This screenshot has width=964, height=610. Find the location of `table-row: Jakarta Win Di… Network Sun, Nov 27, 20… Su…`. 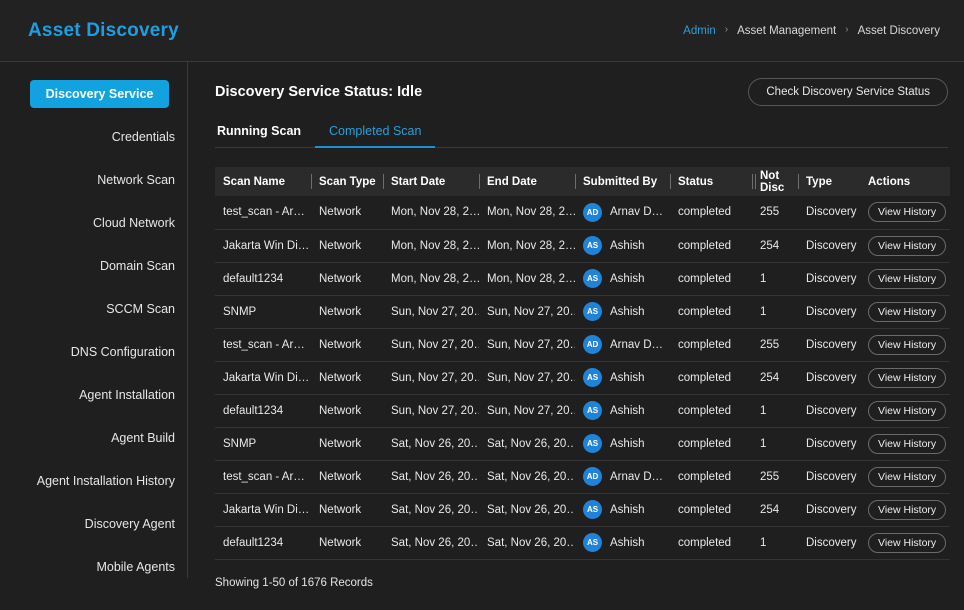

table-row: Jakarta Win Di… Network Sun, Nov 27, 20… Su… is located at coordinates (582, 378).